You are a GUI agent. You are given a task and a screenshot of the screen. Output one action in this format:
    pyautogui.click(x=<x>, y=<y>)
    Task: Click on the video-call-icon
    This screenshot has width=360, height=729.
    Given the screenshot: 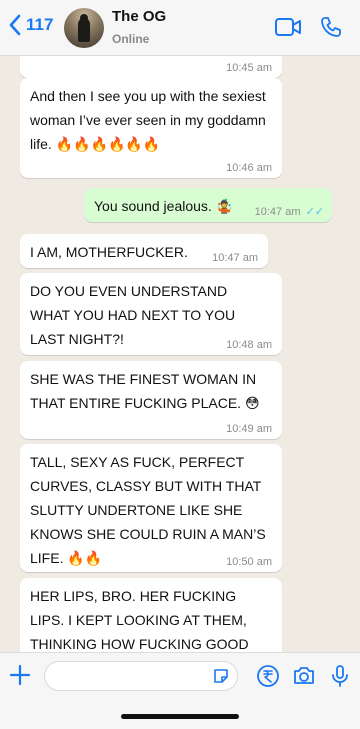 What is the action you would take?
    pyautogui.click(x=288, y=29)
    